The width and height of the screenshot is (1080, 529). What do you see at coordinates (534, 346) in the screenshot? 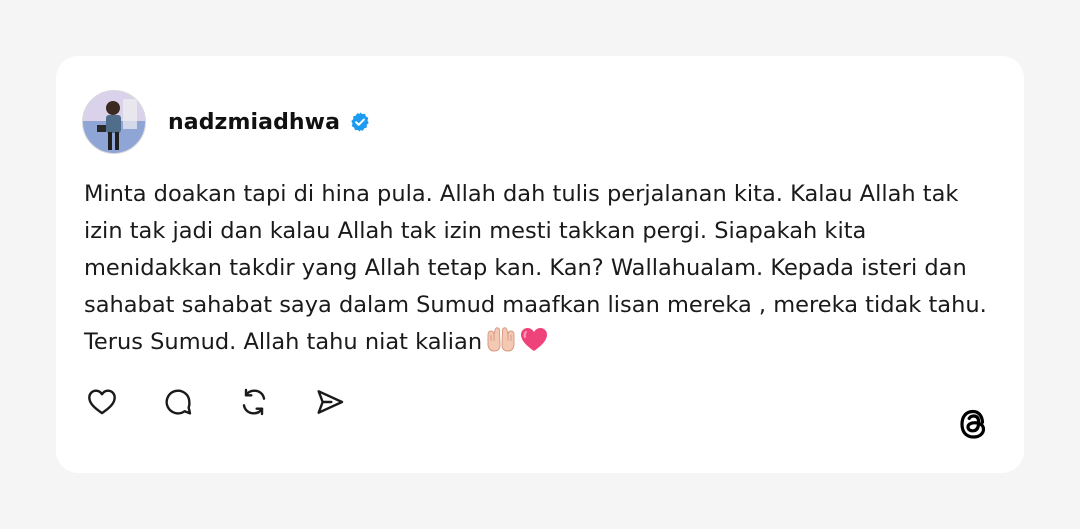
I see `pink-heart-icon` at bounding box center [534, 346].